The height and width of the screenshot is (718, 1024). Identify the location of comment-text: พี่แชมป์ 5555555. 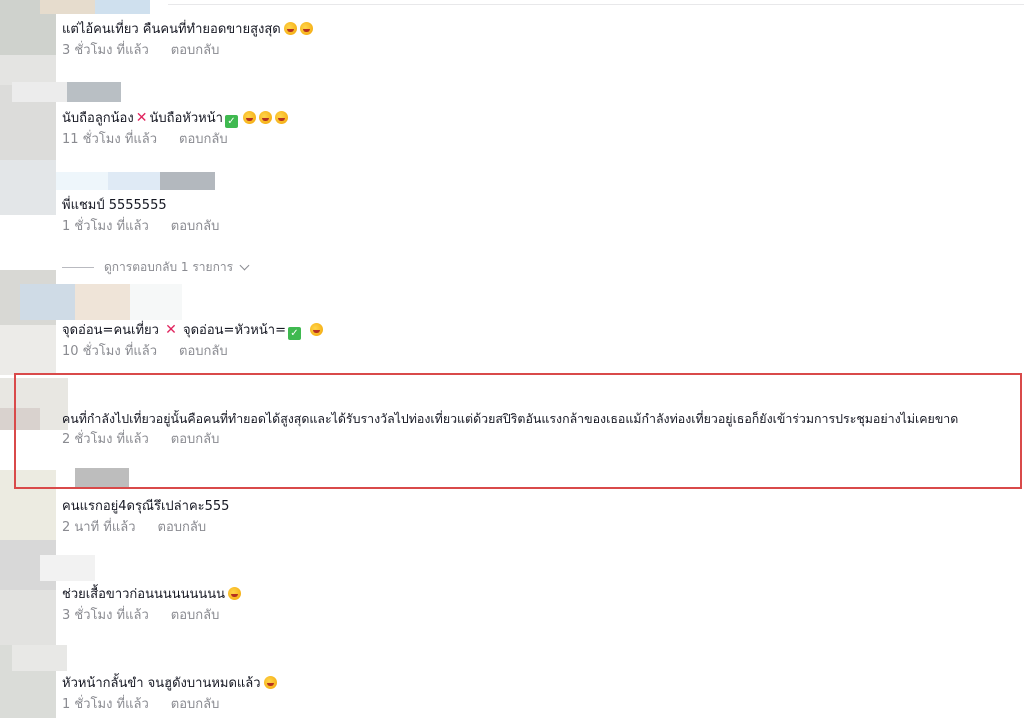
(114, 205).